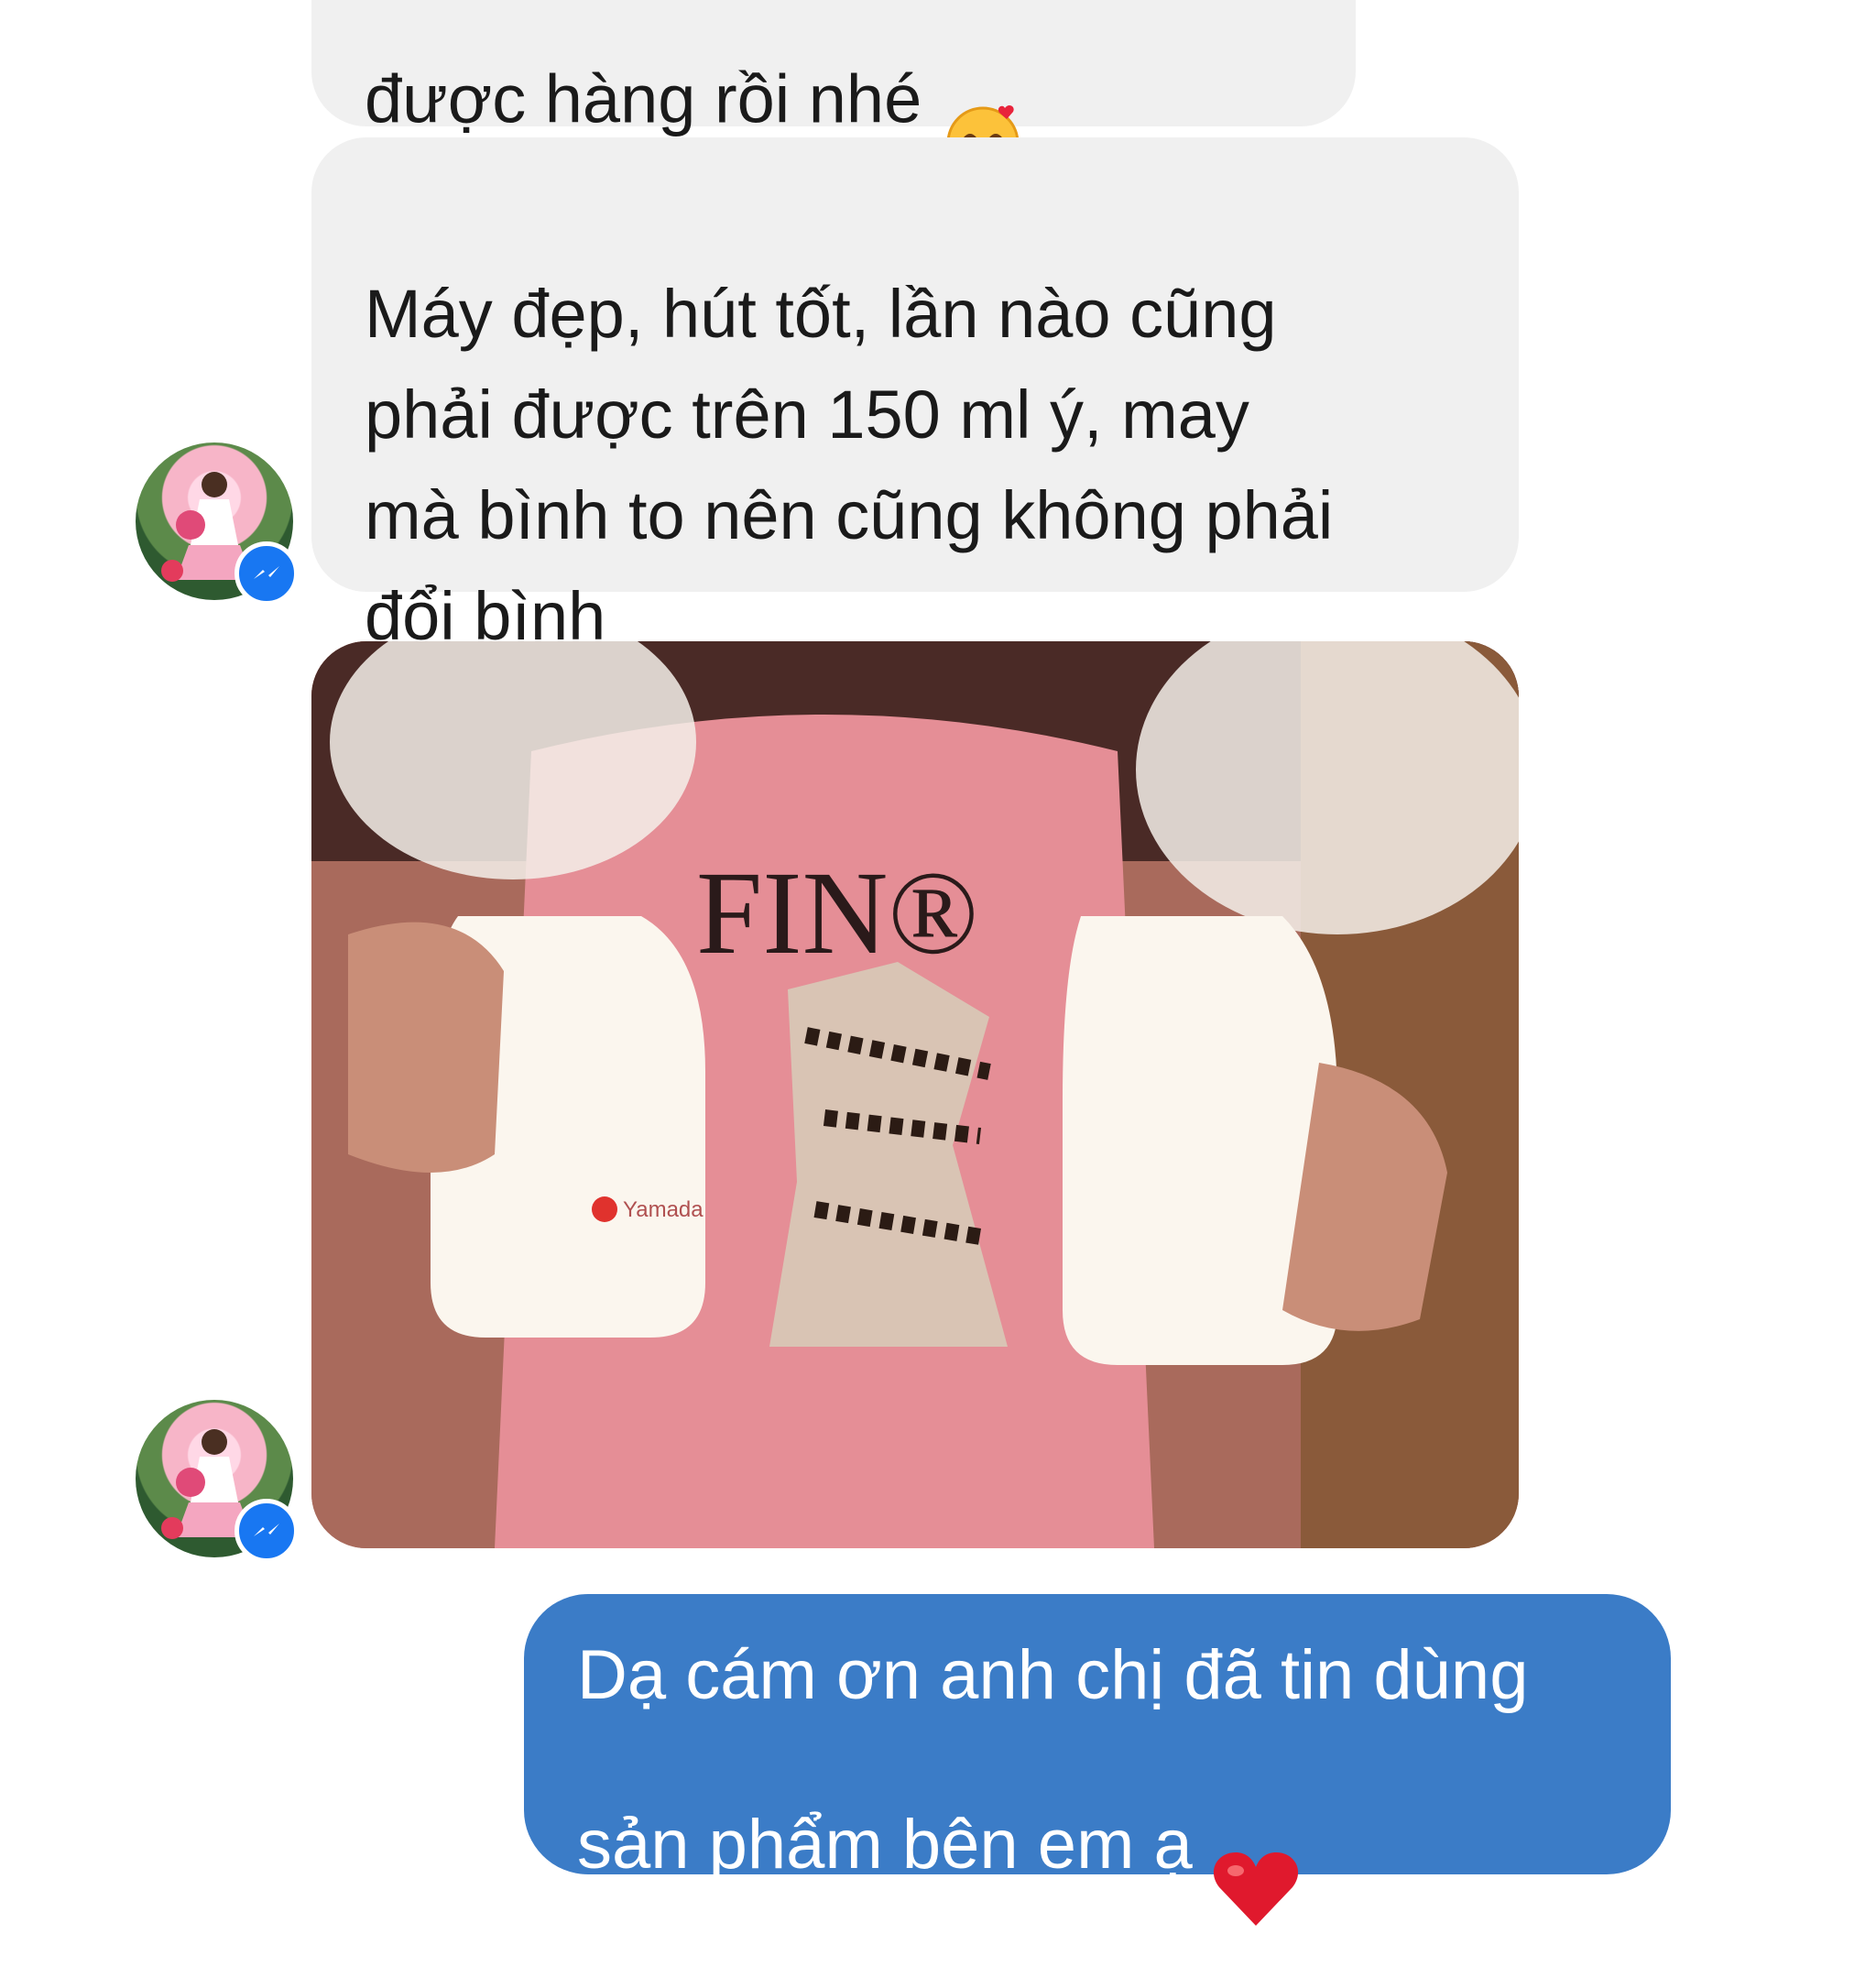  Describe the element at coordinates (643, 98) in the screenshot. I see `message-text: được hàng rồi nhé` at that location.